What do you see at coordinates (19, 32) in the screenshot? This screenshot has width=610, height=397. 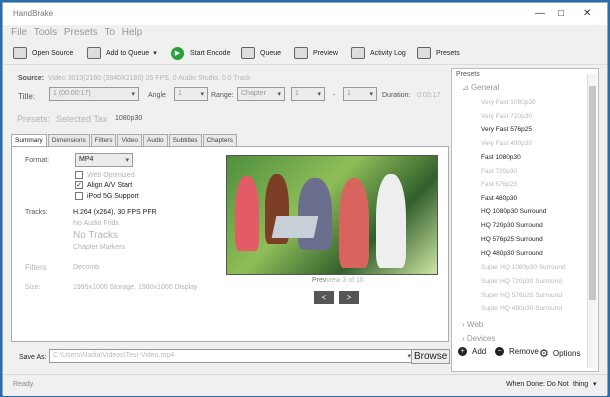 I see `menu-file: File` at bounding box center [19, 32].